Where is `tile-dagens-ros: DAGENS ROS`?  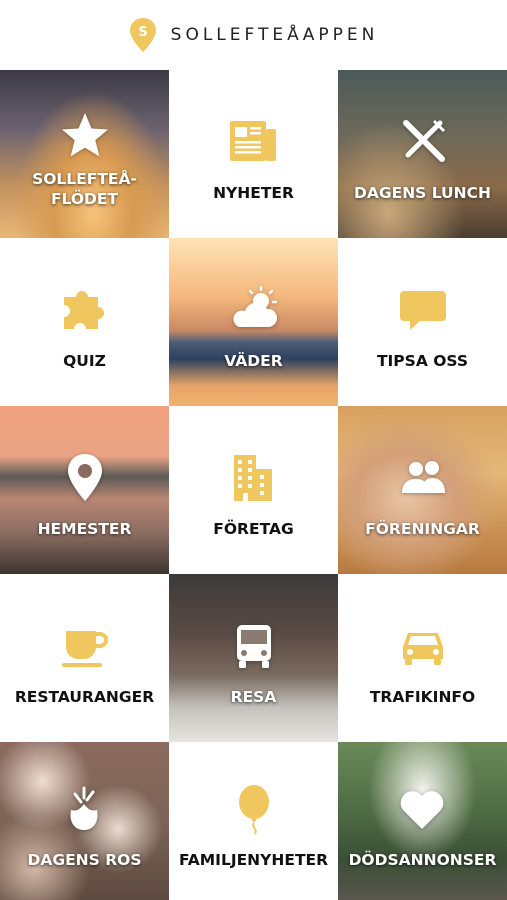
tile-dagens-ros: DAGENS ROS is located at coordinates (84, 821).